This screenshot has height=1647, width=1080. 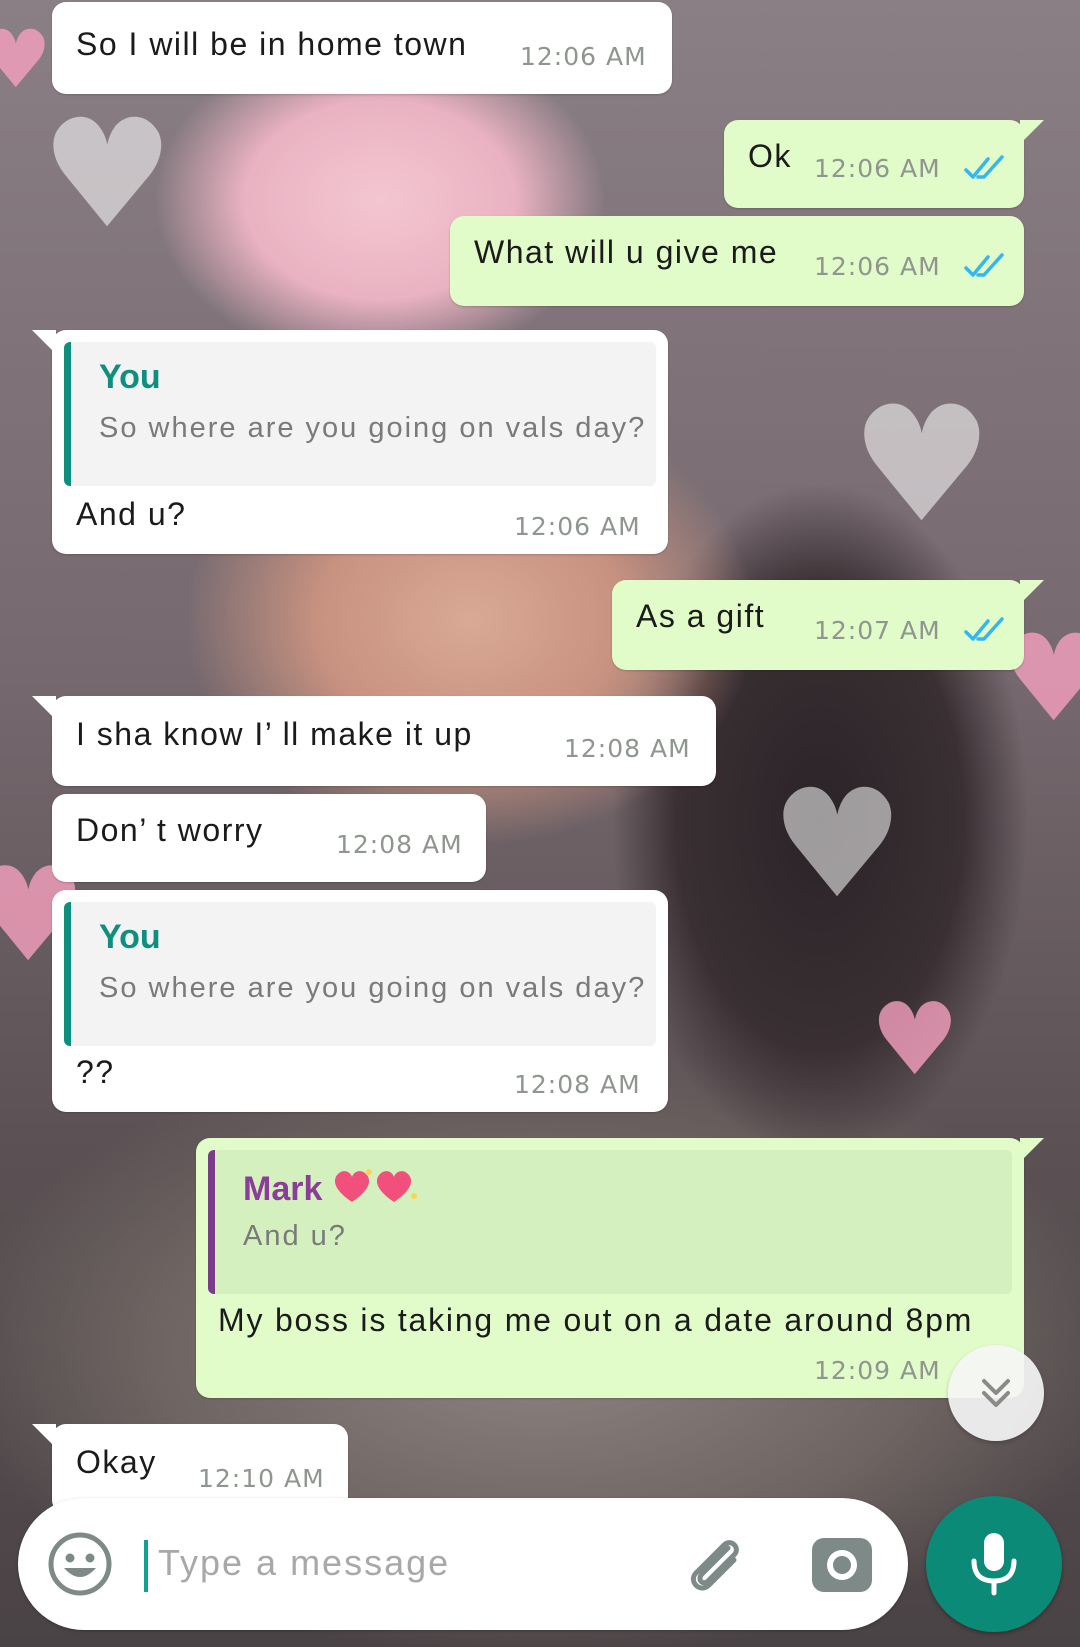 I want to click on message-time: 12:09 AM, so click(x=877, y=1370).